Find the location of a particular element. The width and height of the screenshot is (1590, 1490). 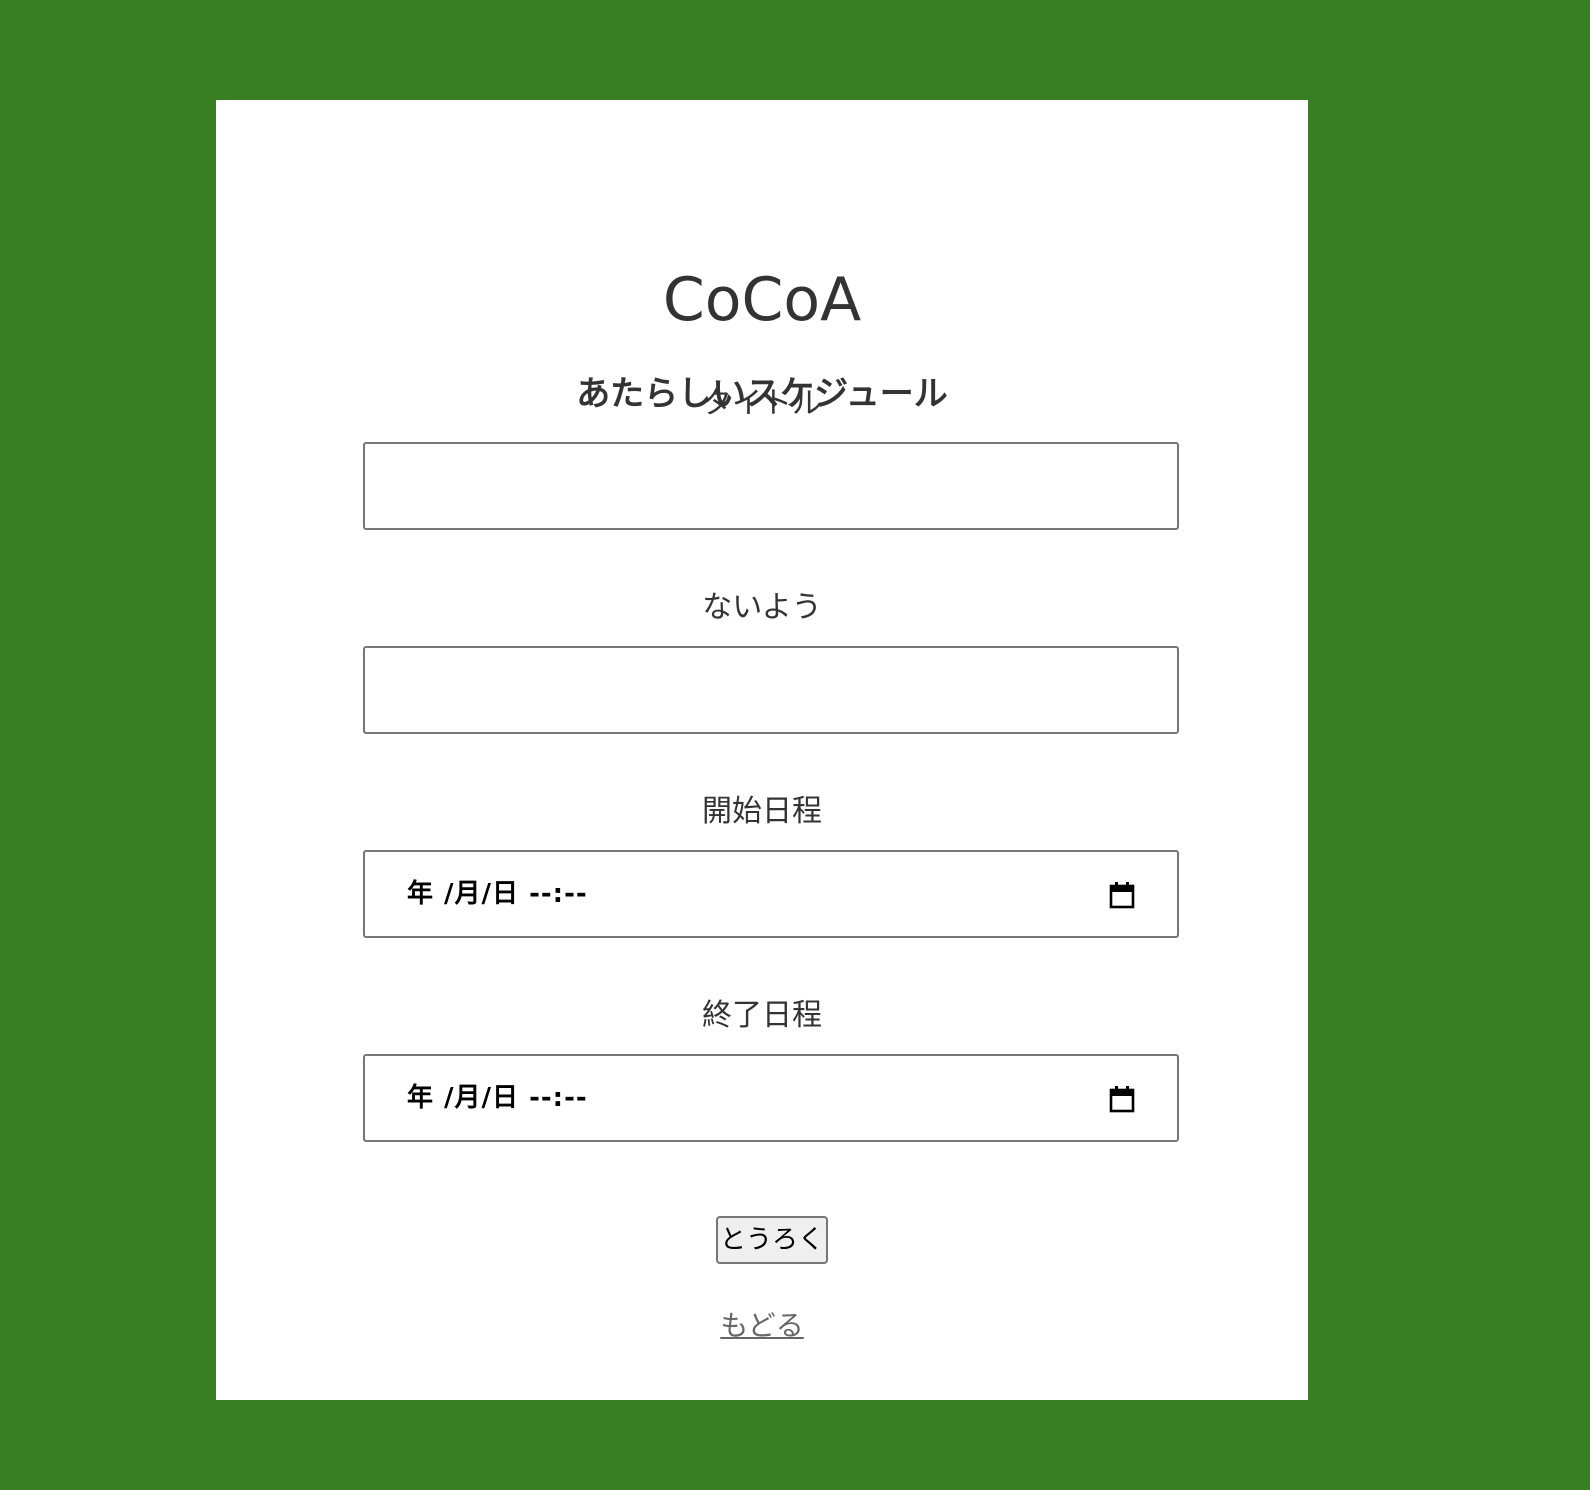

start-datetime-value: 年 /月/日 --:-- is located at coordinates (497, 894).